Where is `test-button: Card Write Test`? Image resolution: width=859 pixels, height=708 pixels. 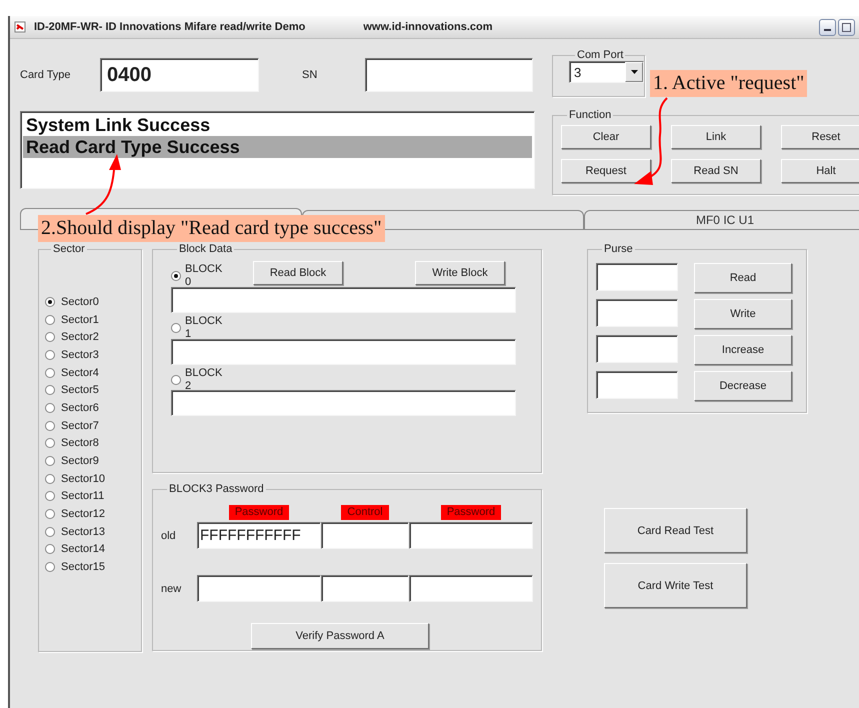
test-button: Card Write Test is located at coordinates (675, 585).